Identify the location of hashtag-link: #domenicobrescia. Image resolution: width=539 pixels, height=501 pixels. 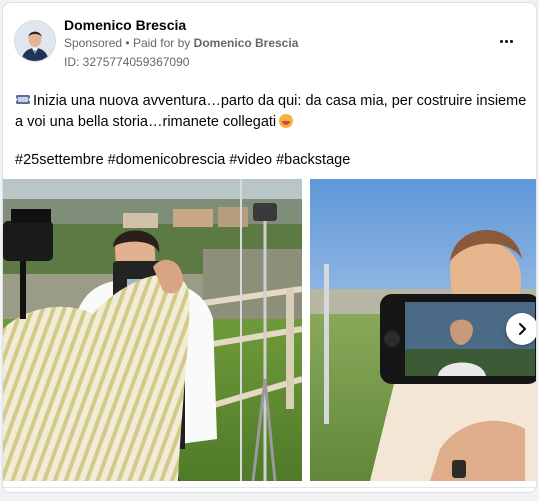
(167, 160).